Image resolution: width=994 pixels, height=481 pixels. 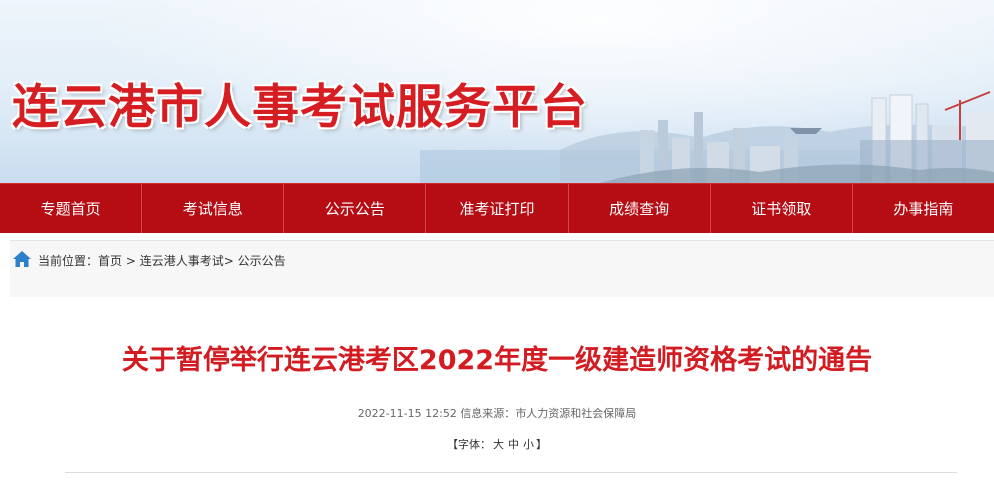 I want to click on breadcrumb-trail: 当前位置：首页 > 连云港人事考试> 公示公告, so click(x=162, y=260).